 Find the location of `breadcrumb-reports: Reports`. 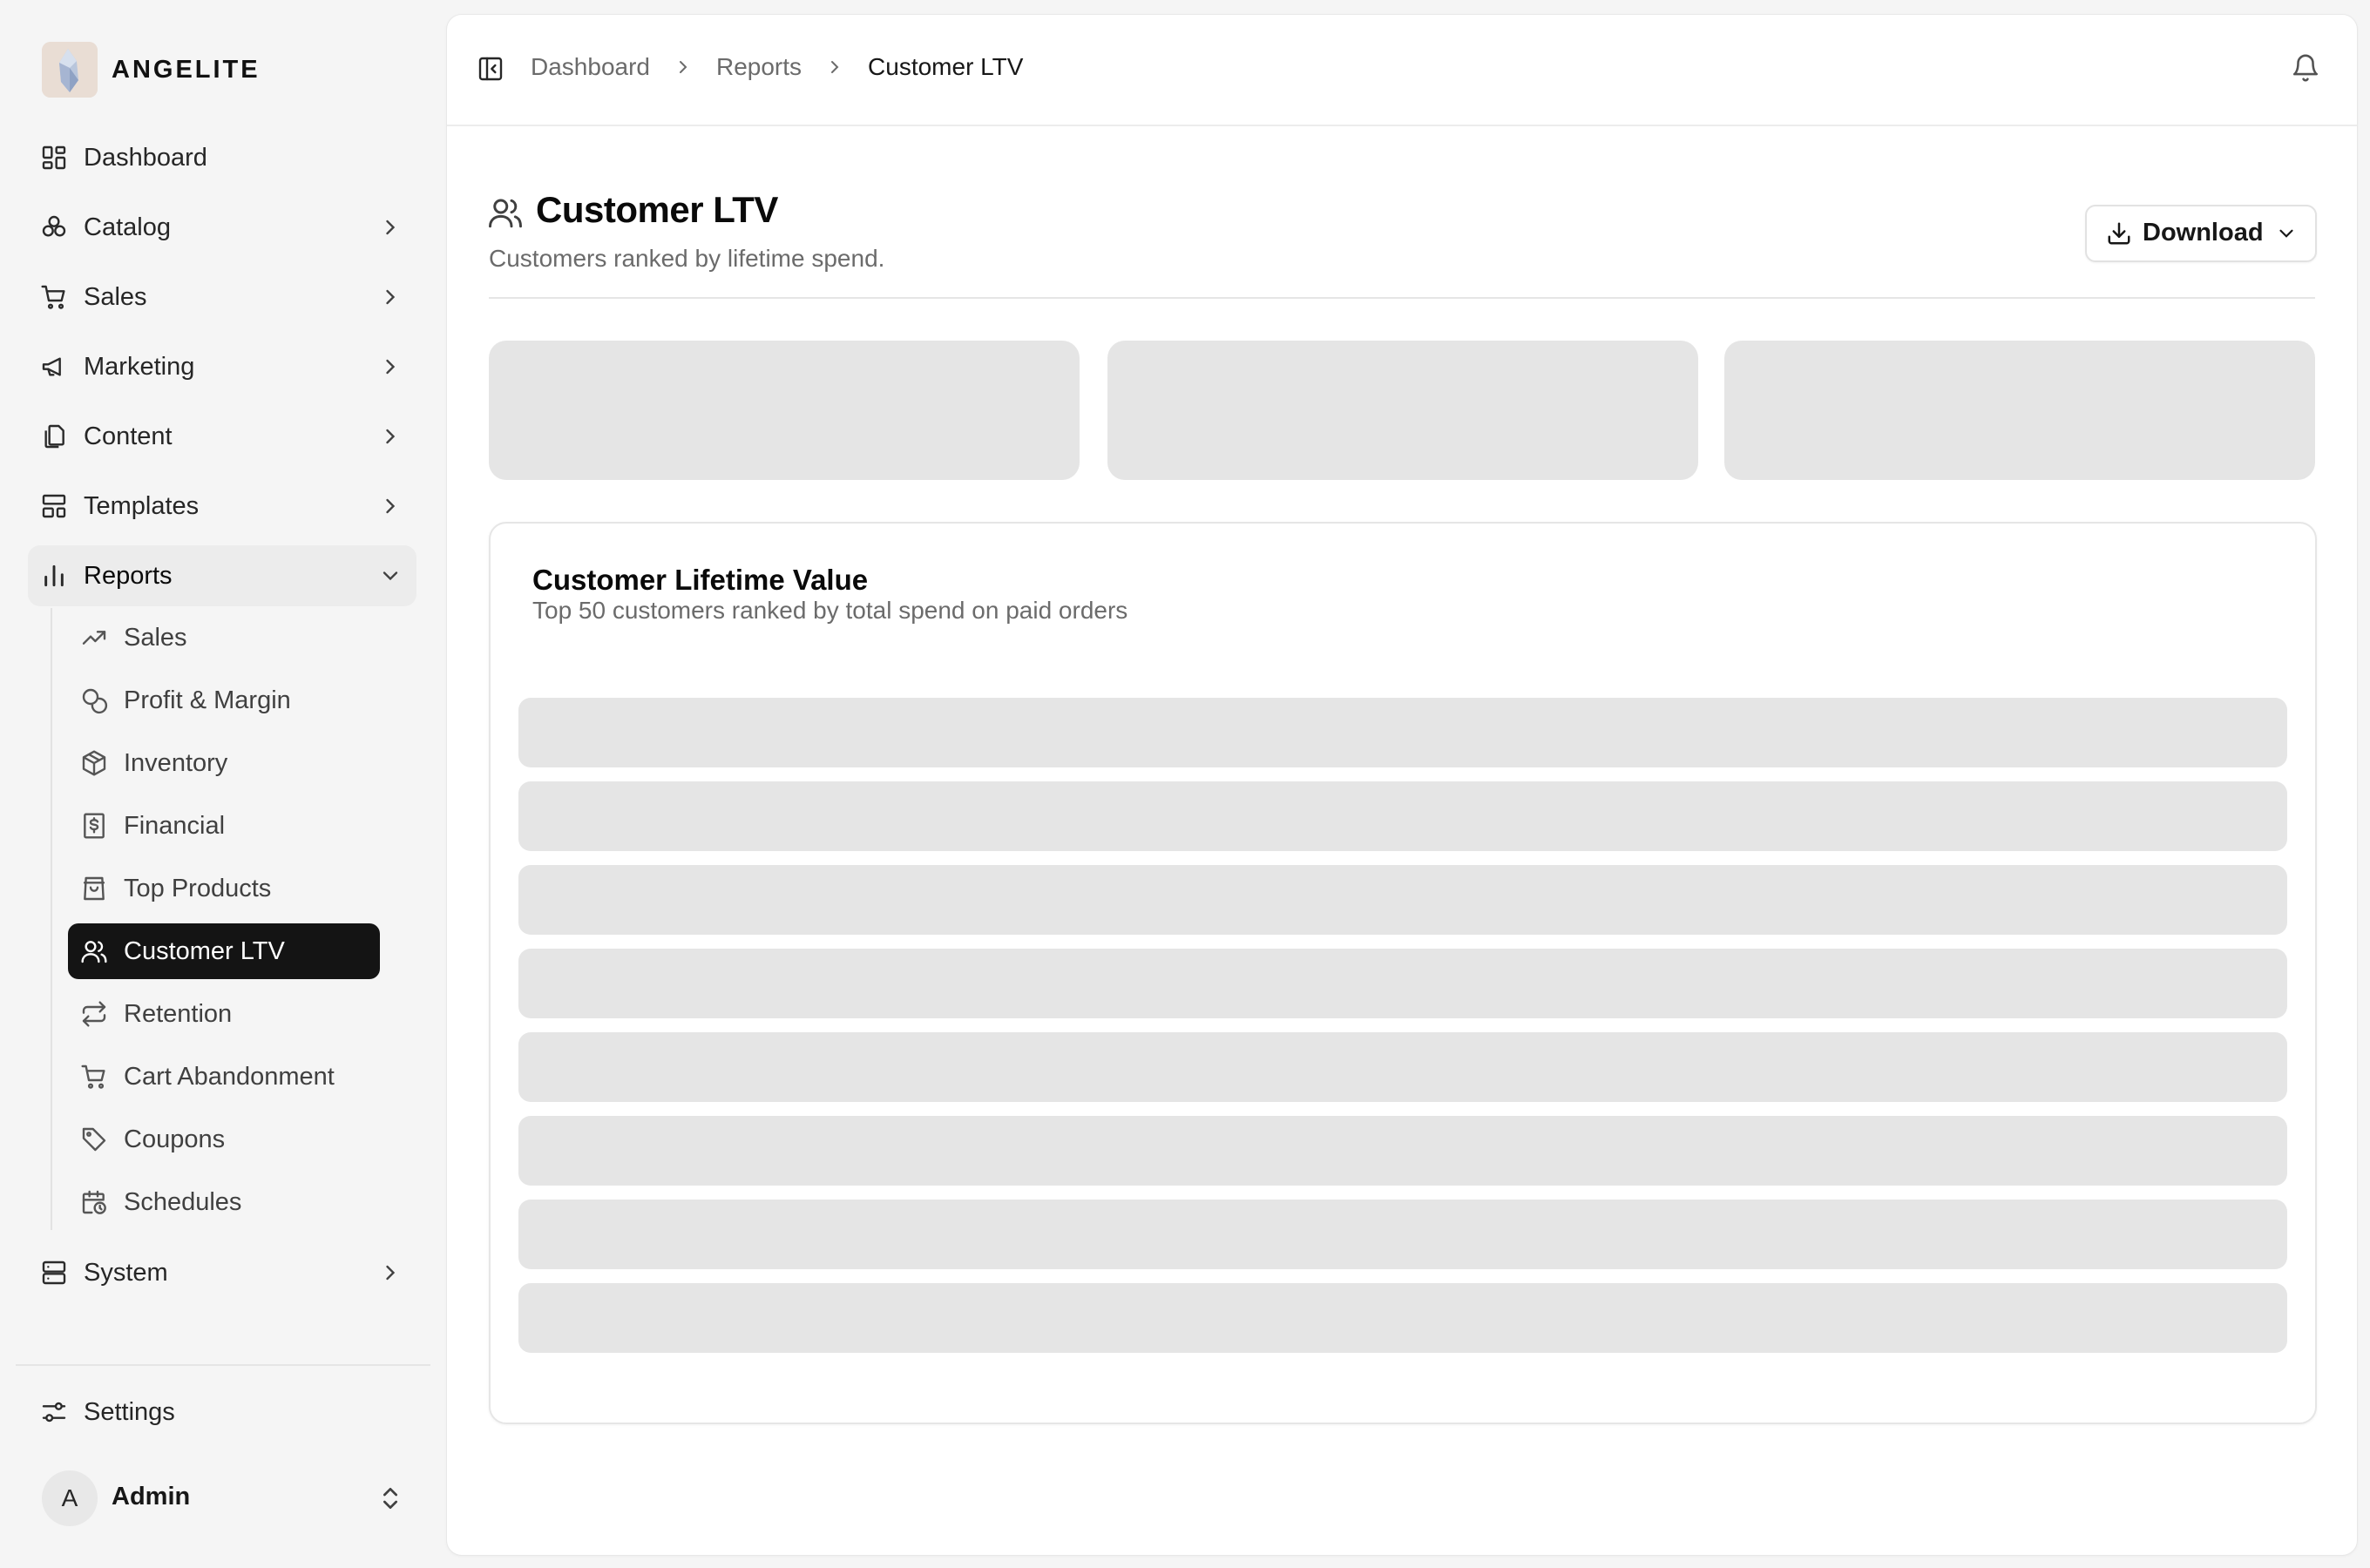

breadcrumb-reports: Reports is located at coordinates (759, 67).